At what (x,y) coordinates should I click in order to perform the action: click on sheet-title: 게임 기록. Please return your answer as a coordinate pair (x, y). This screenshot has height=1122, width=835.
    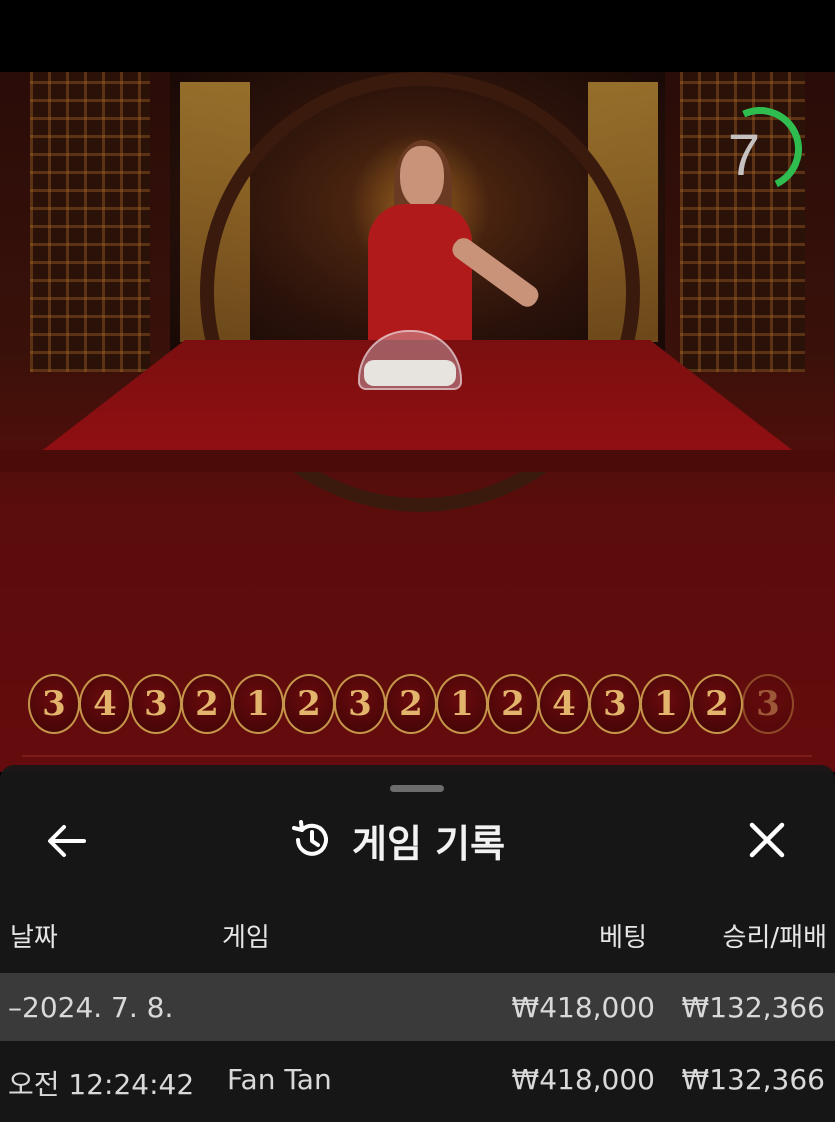
    Looking at the image, I should click on (420, 840).